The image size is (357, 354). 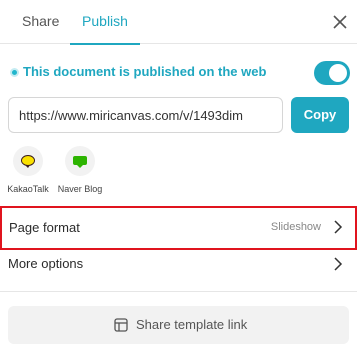 I want to click on share-naver-blog: Naver Blog, so click(x=80, y=170).